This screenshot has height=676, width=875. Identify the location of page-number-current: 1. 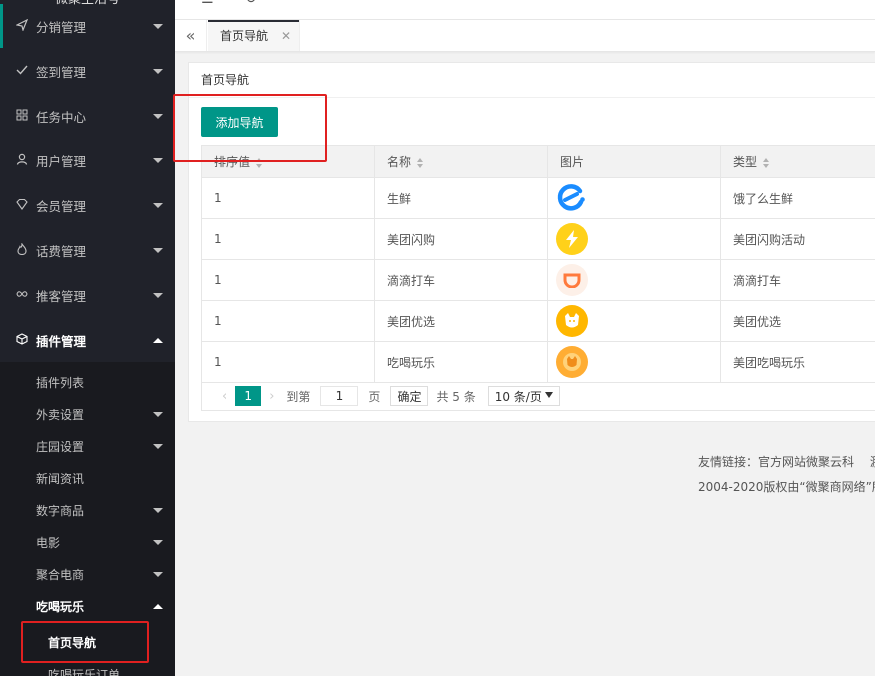
(248, 396).